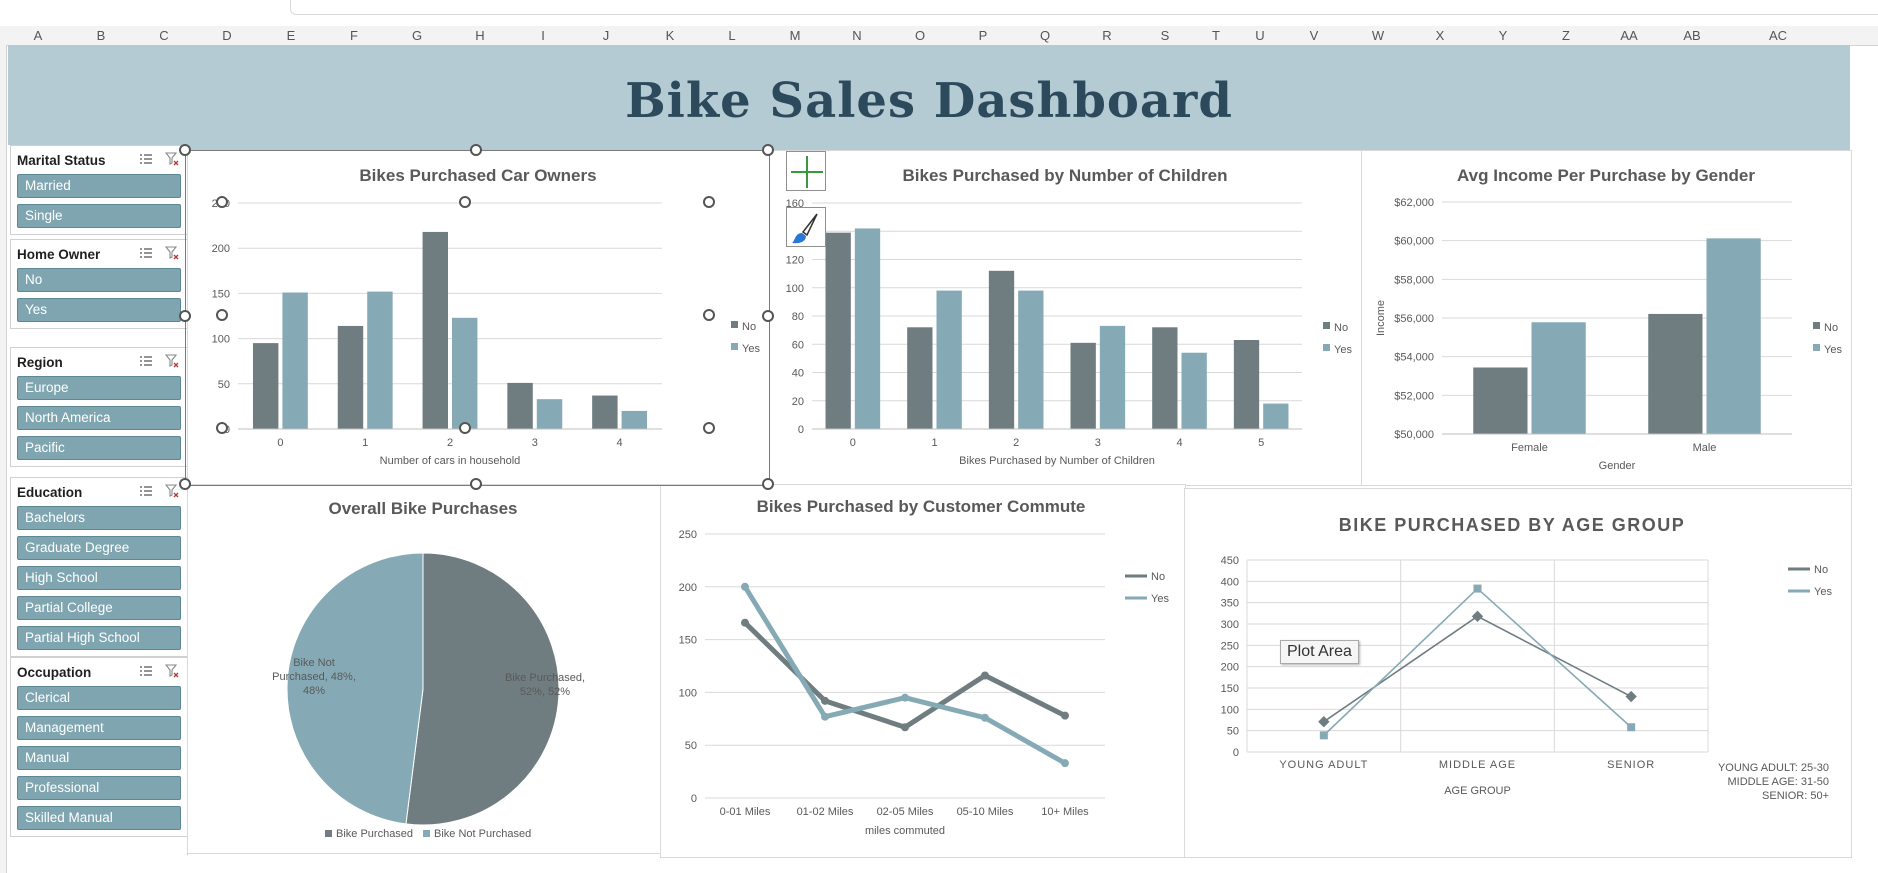  What do you see at coordinates (543, 35) in the screenshot?
I see `column-header: I` at bounding box center [543, 35].